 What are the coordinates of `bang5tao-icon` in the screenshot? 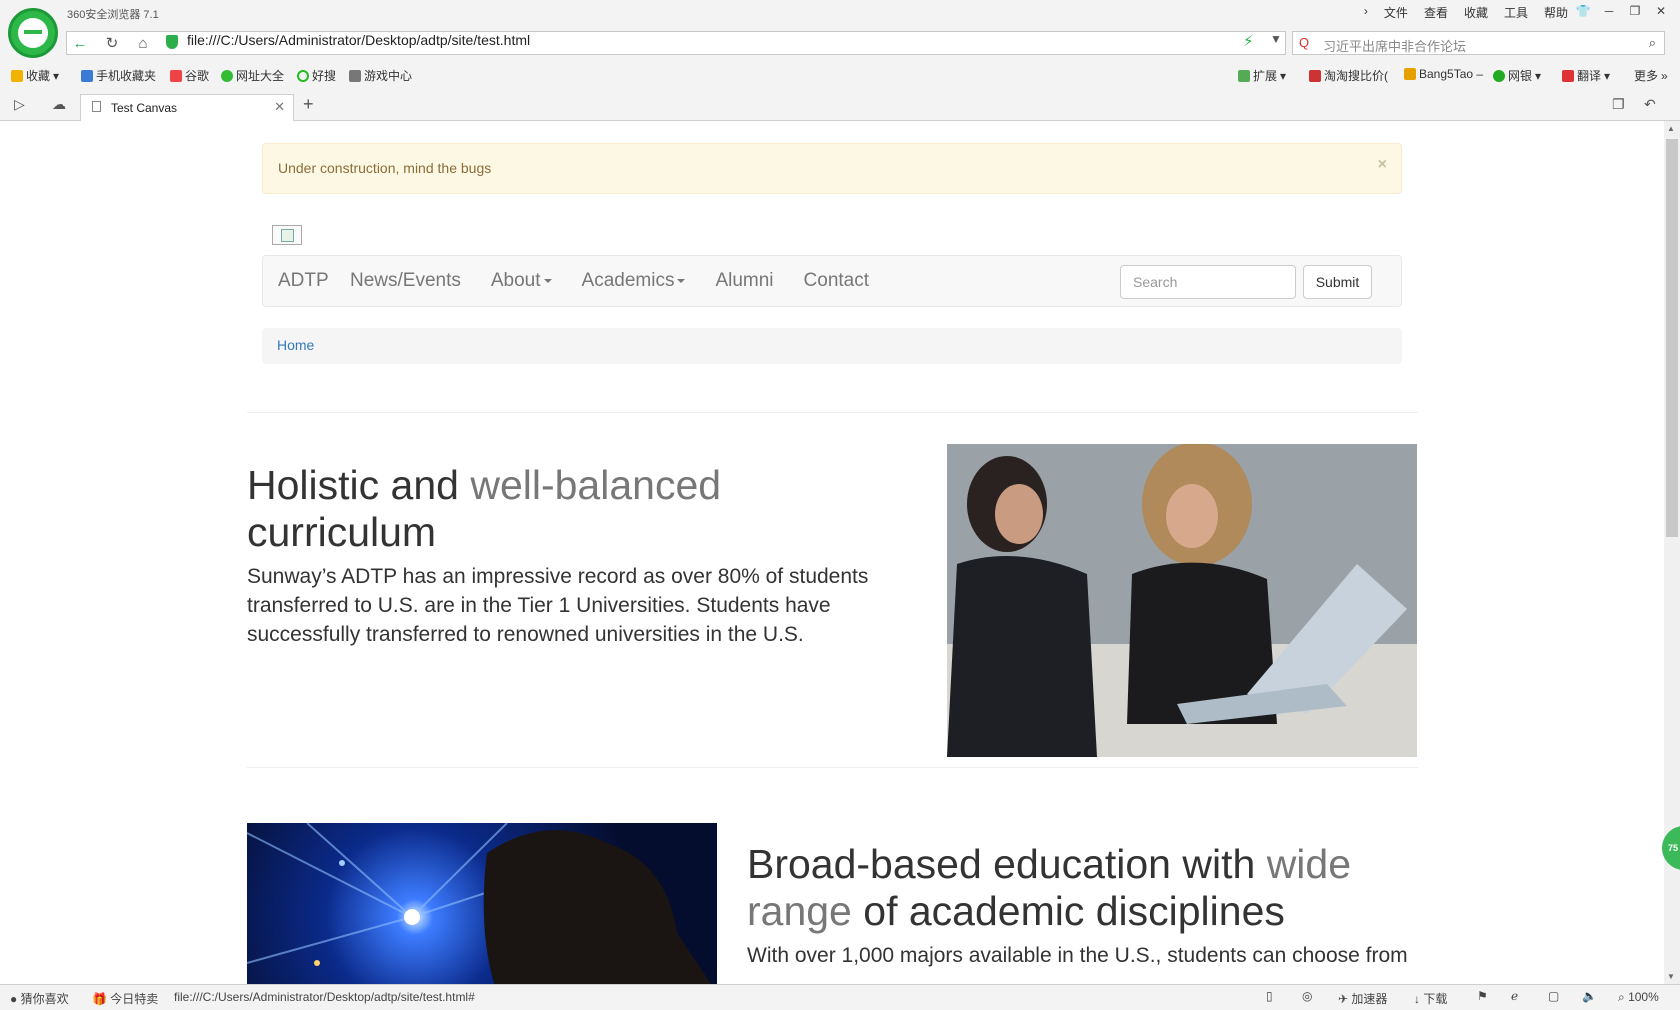 It's located at (1410, 74).